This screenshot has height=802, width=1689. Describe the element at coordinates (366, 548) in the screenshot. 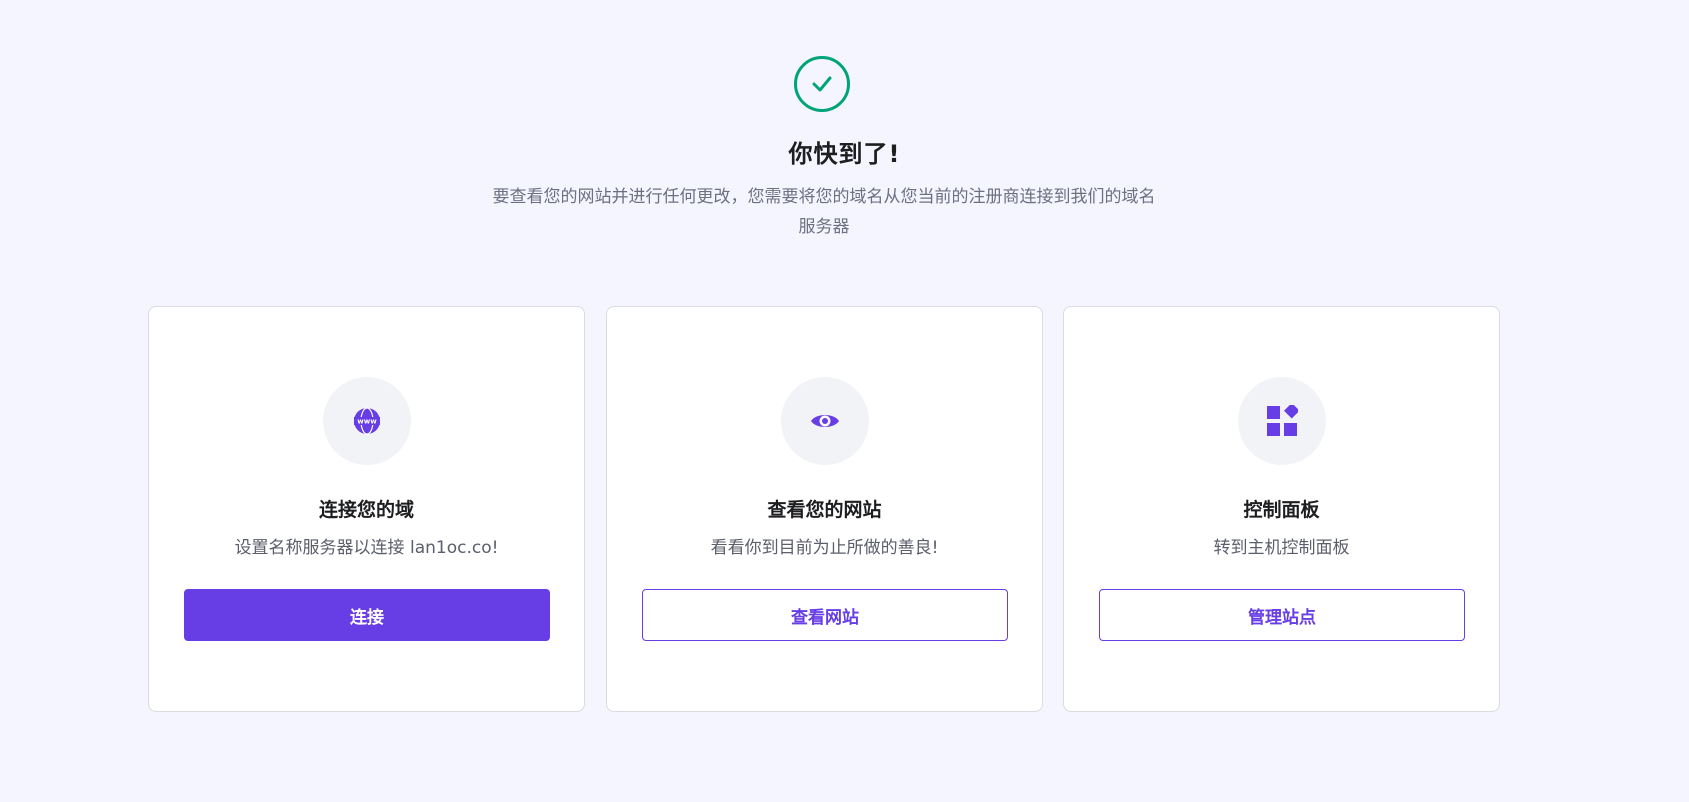

I see `connect-domain-description: 设置名称服务器以连接 lan1oc.co!` at that location.